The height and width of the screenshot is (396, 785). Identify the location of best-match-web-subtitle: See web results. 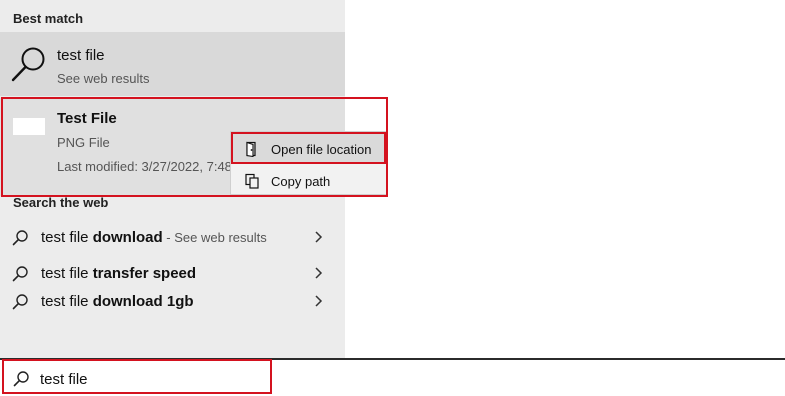
(103, 78).